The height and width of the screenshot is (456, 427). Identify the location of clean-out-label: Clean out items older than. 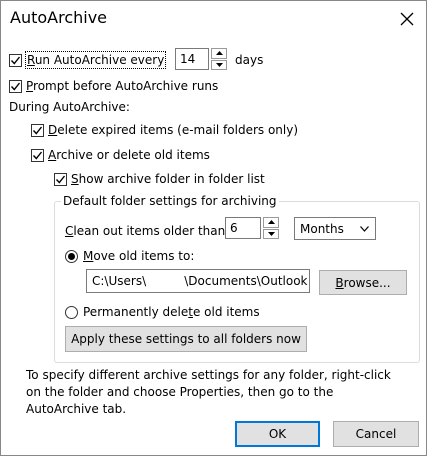
(145, 231).